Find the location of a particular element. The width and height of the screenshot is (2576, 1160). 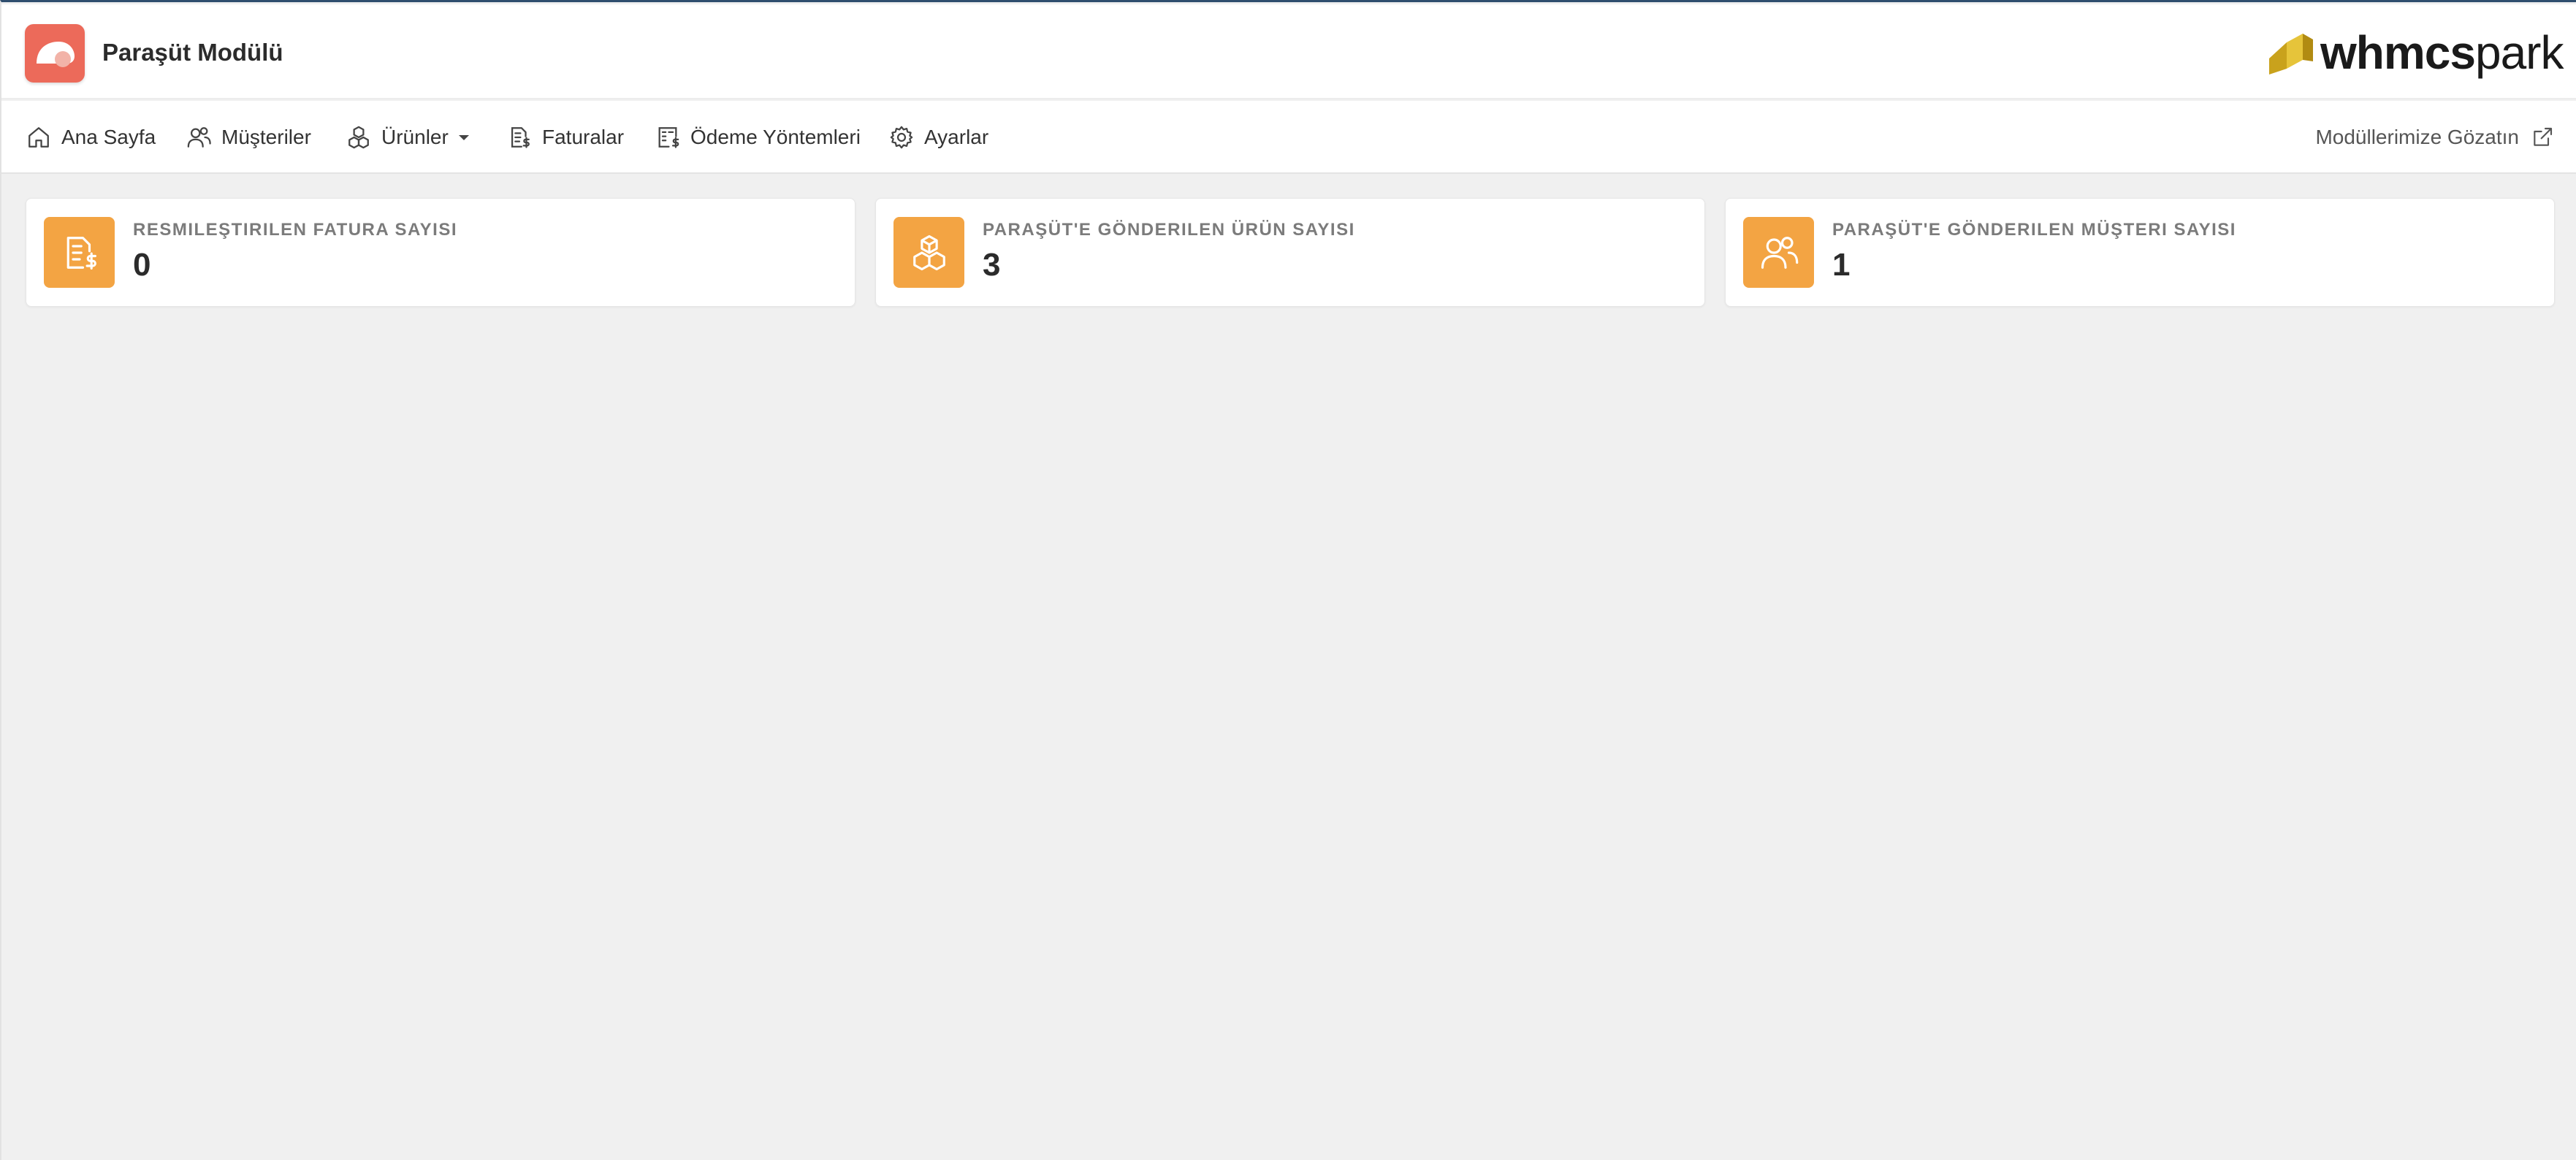

nav-item-faturalar: Faturalar is located at coordinates (566, 137).